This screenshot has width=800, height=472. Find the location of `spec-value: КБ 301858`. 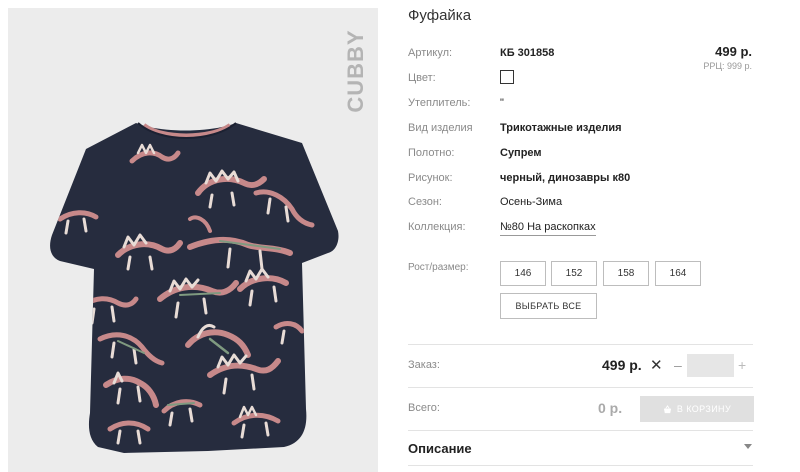

spec-value: КБ 301858 is located at coordinates (527, 53).